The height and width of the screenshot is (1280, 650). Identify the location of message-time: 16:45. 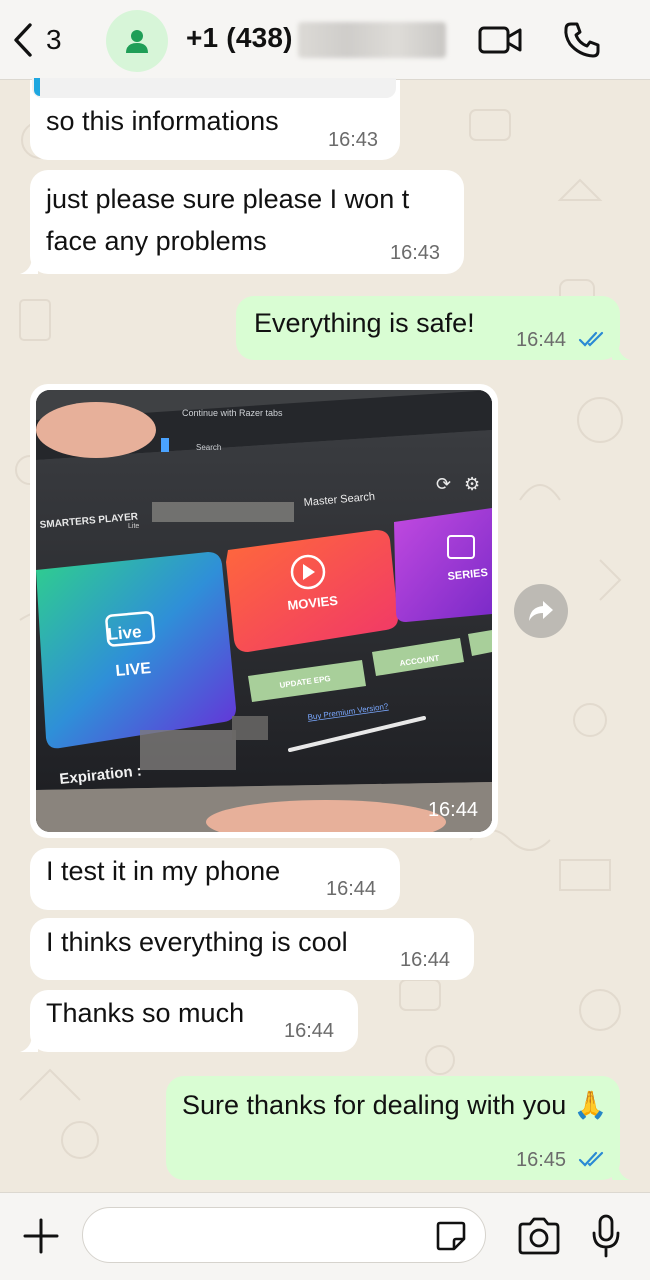
(541, 1160).